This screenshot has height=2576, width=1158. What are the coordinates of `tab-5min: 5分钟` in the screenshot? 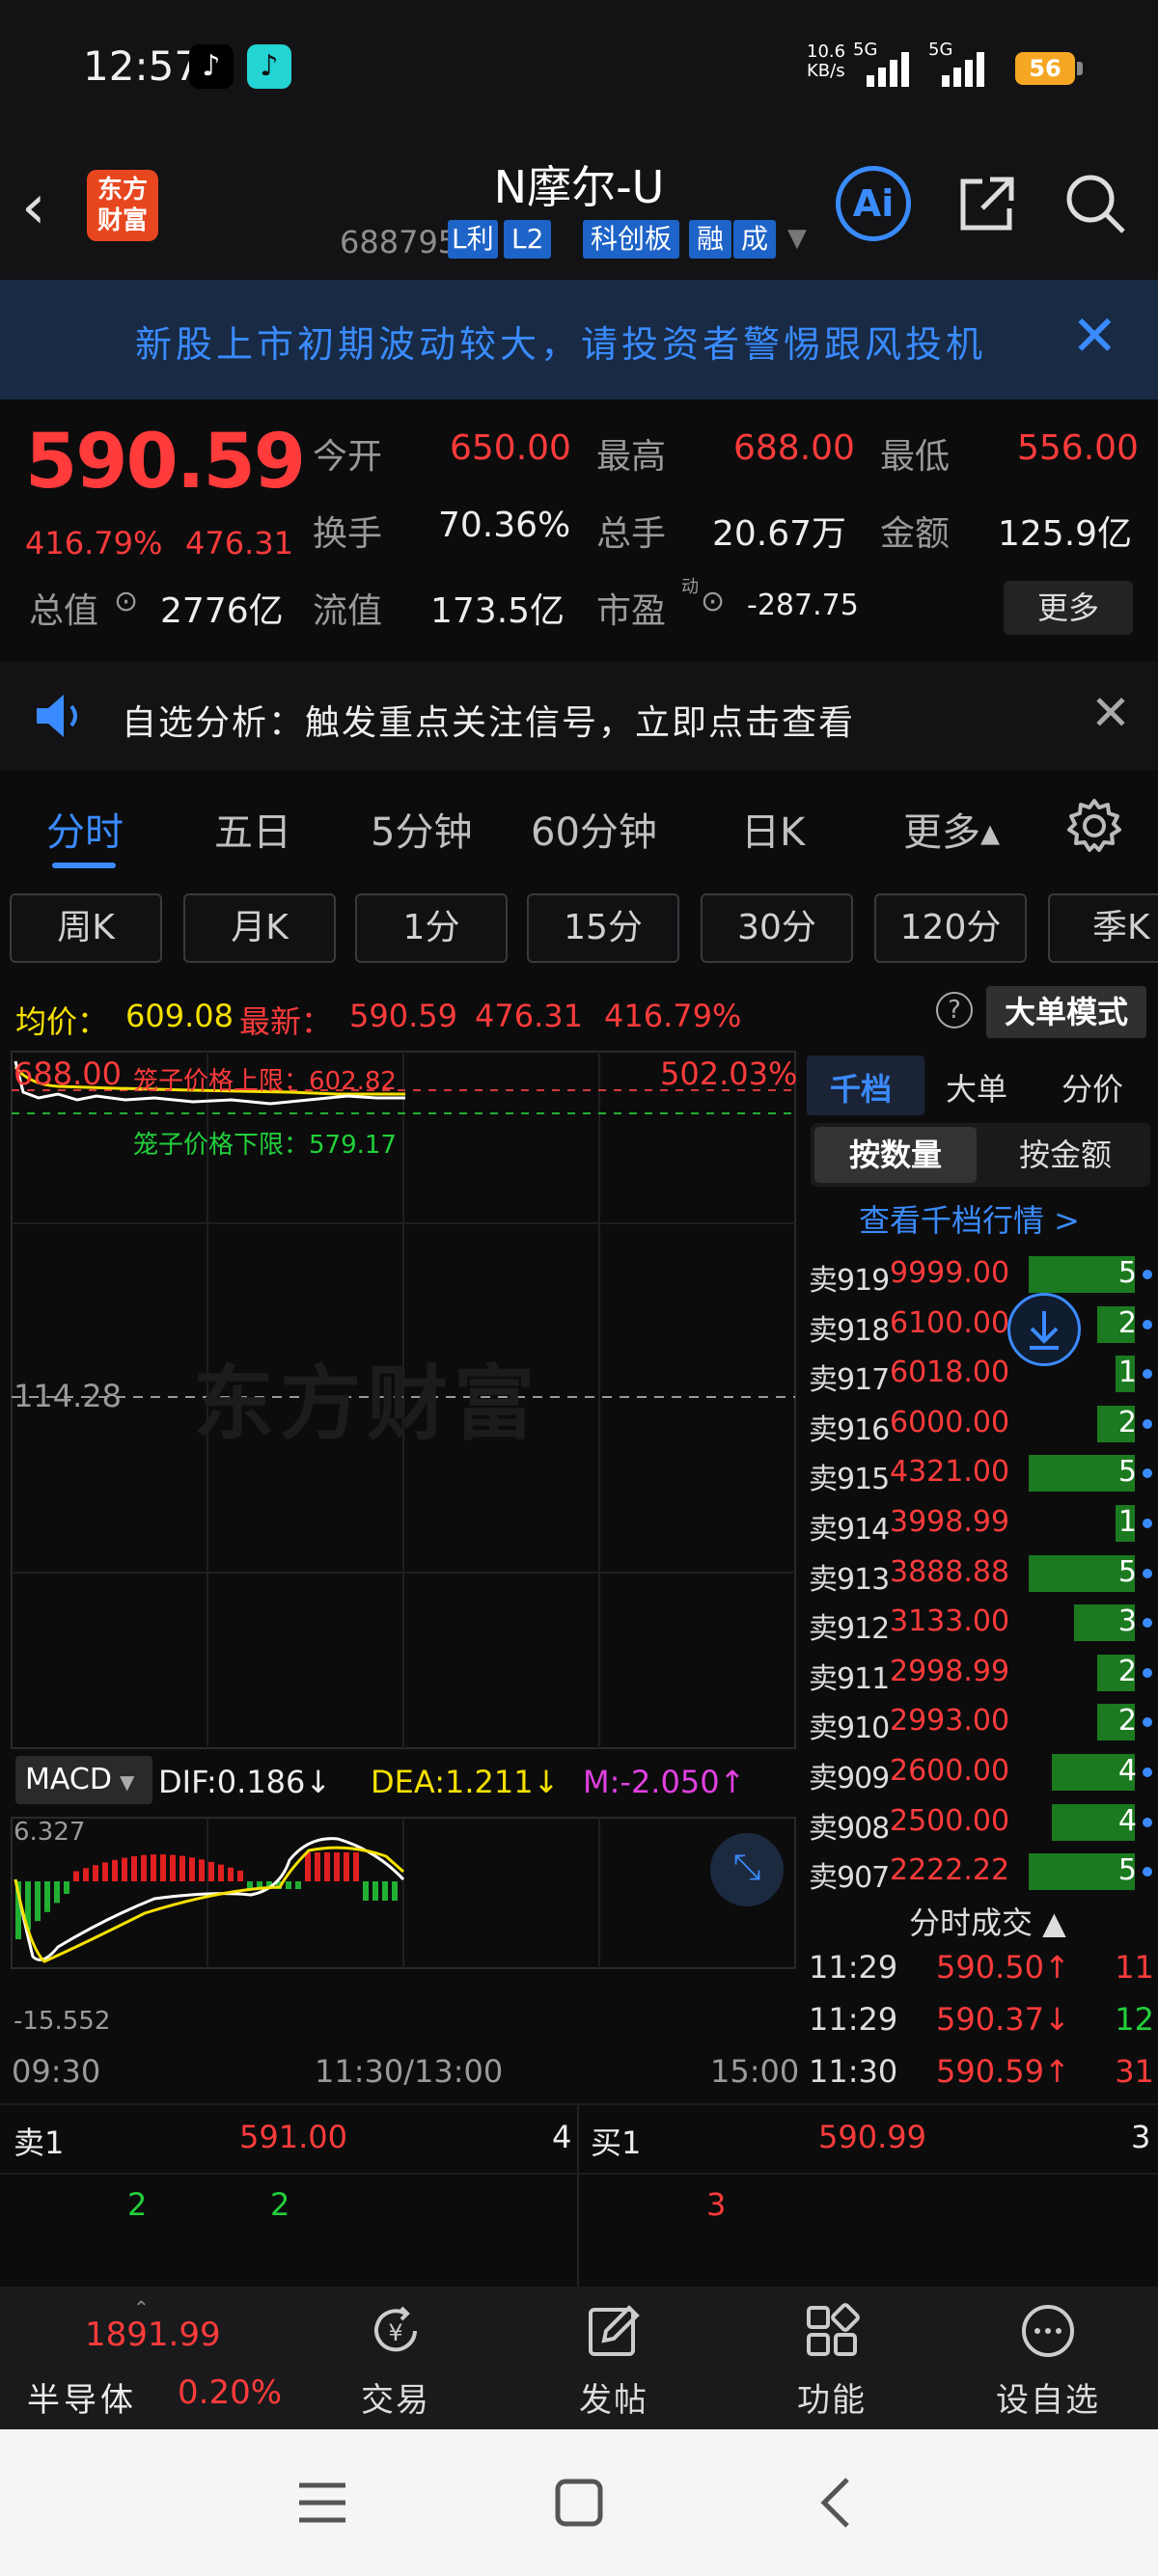 It's located at (421, 829).